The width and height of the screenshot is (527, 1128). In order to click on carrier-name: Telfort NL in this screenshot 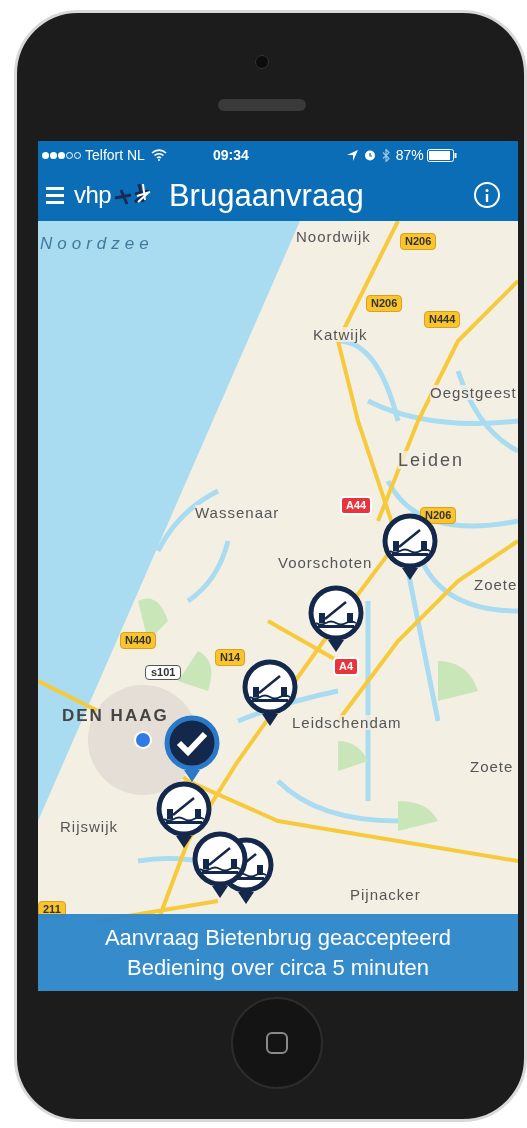, I will do `click(115, 155)`.